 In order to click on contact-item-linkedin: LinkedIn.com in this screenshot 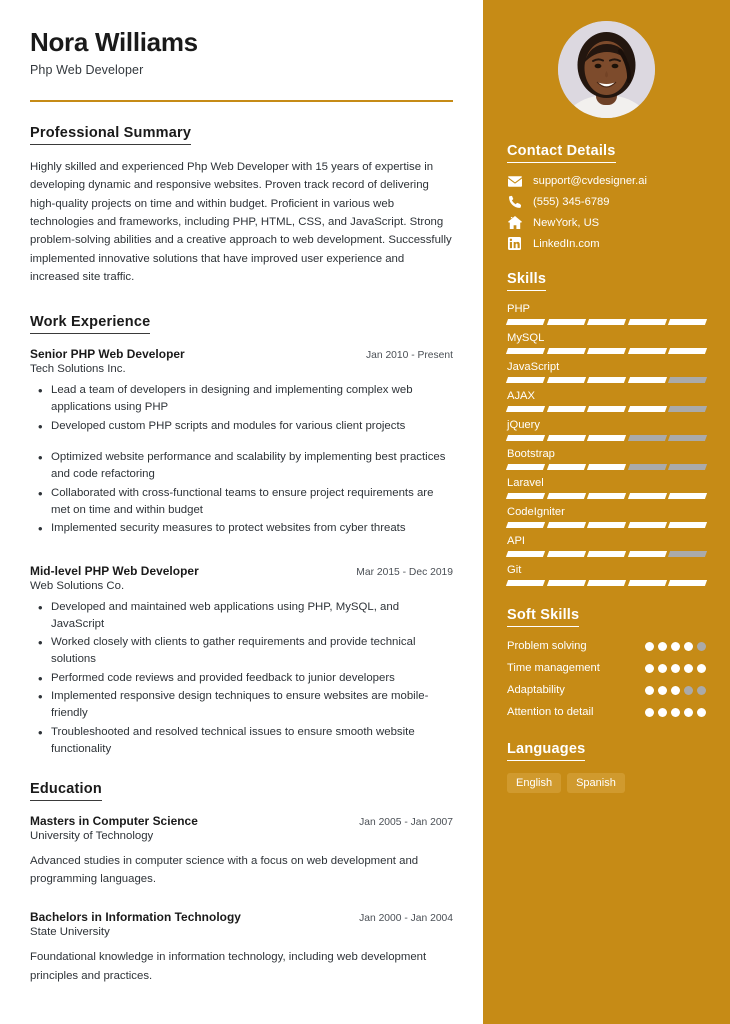, I will do `click(606, 243)`.